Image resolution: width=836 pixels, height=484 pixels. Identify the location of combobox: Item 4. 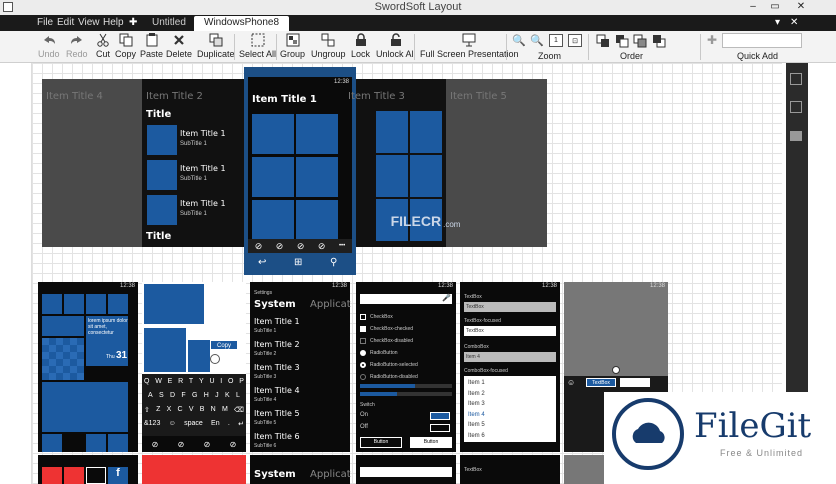
(510, 357).